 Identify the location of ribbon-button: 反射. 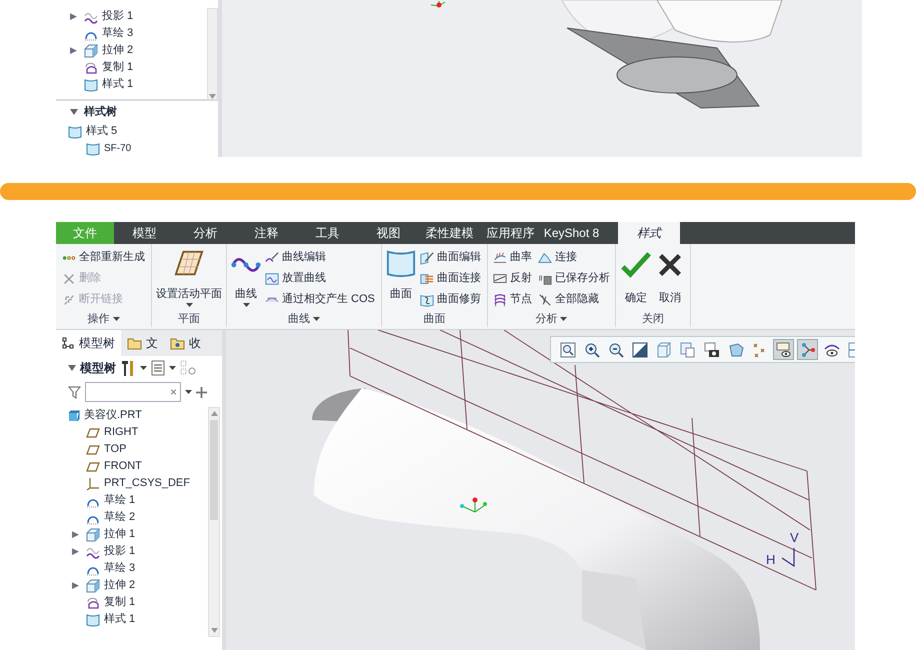
(512, 278).